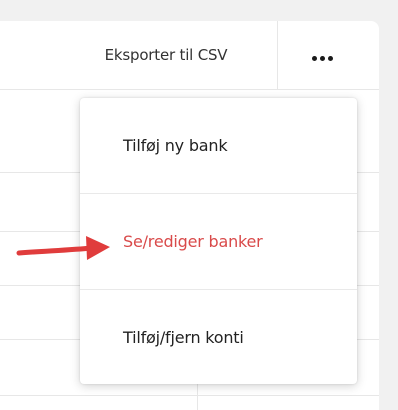 Image resolution: width=398 pixels, height=410 pixels. I want to click on more-horizontal-icon, so click(322, 58).